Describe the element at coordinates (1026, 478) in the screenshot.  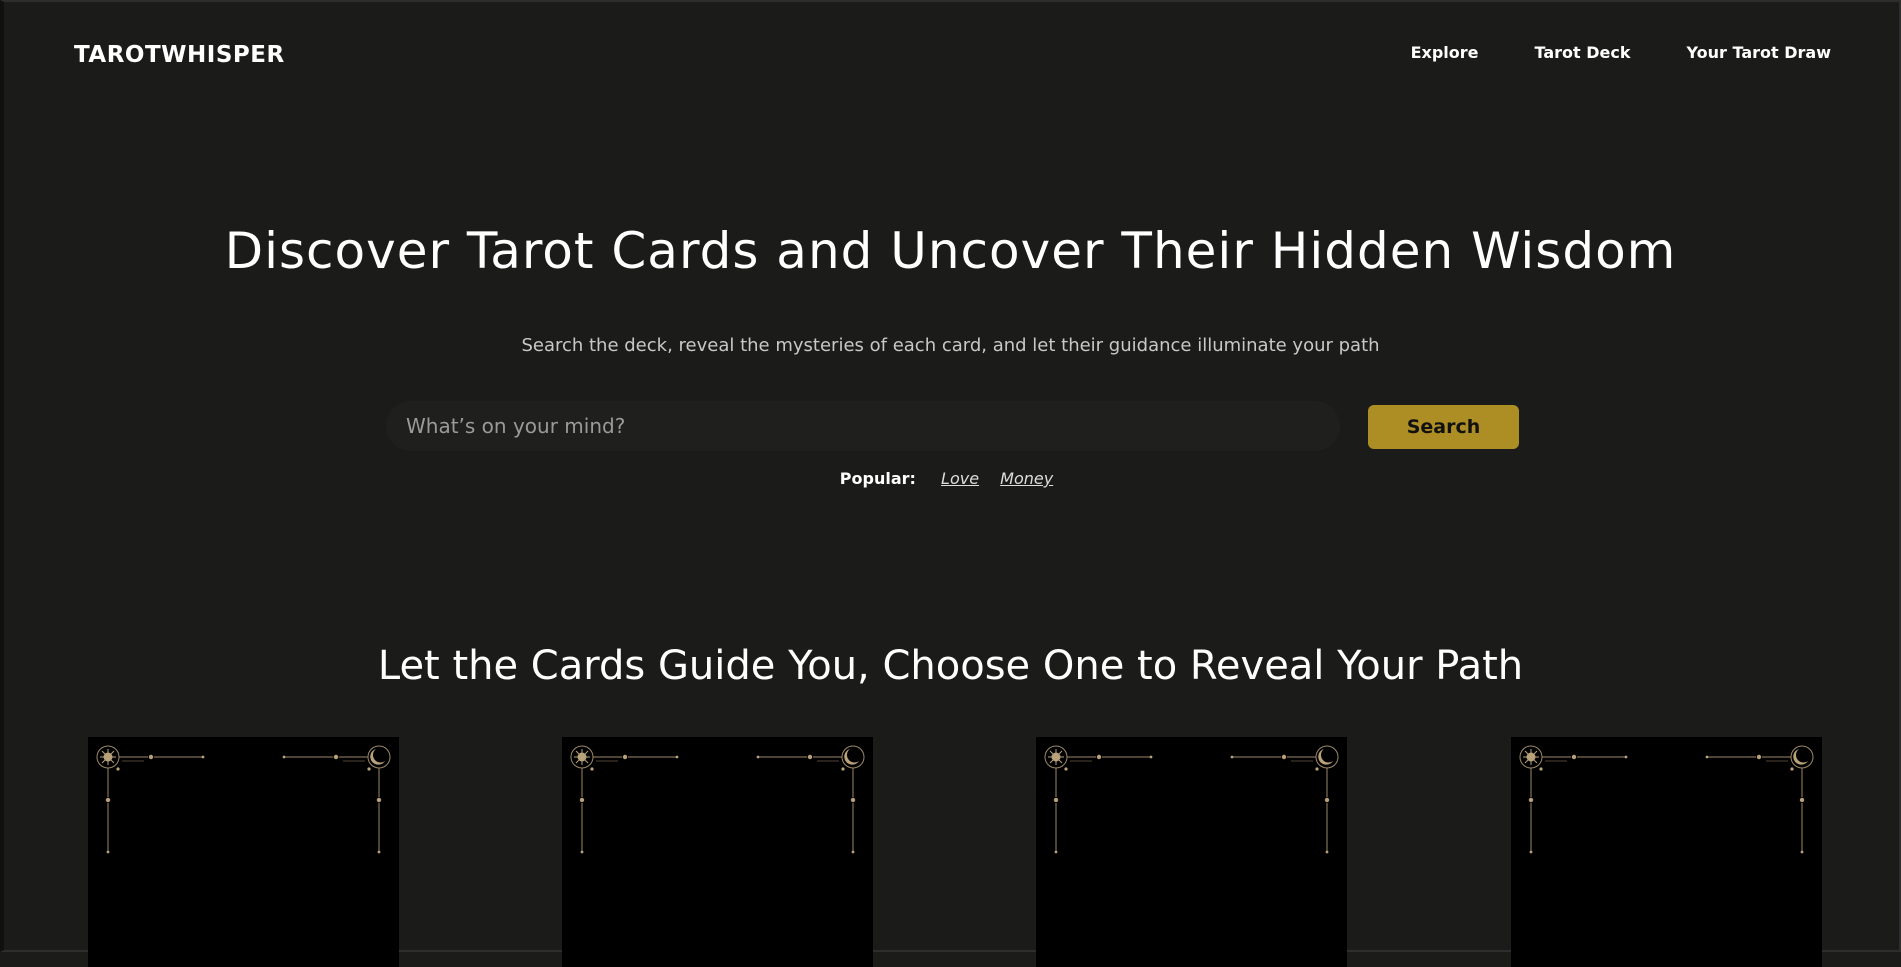
I see `popular-tag-money: Money` at that location.